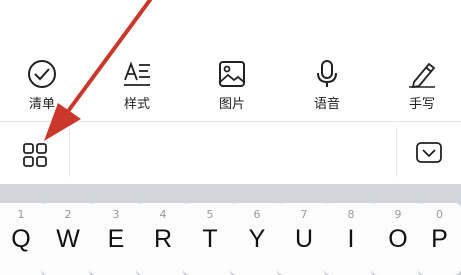  I want to click on key-letter: O, so click(398, 239).